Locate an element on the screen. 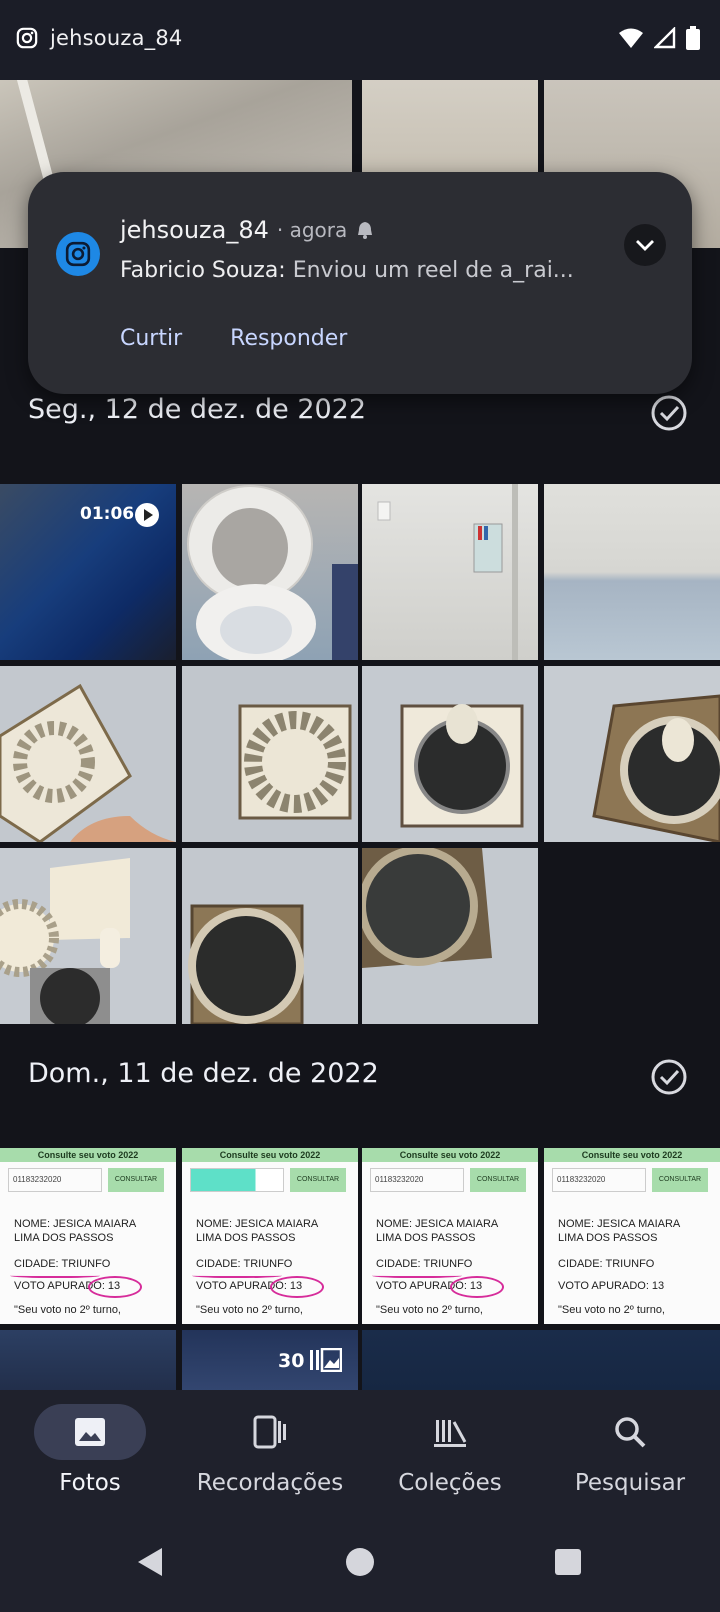 The image size is (720, 1612). battery-icon is located at coordinates (693, 38).